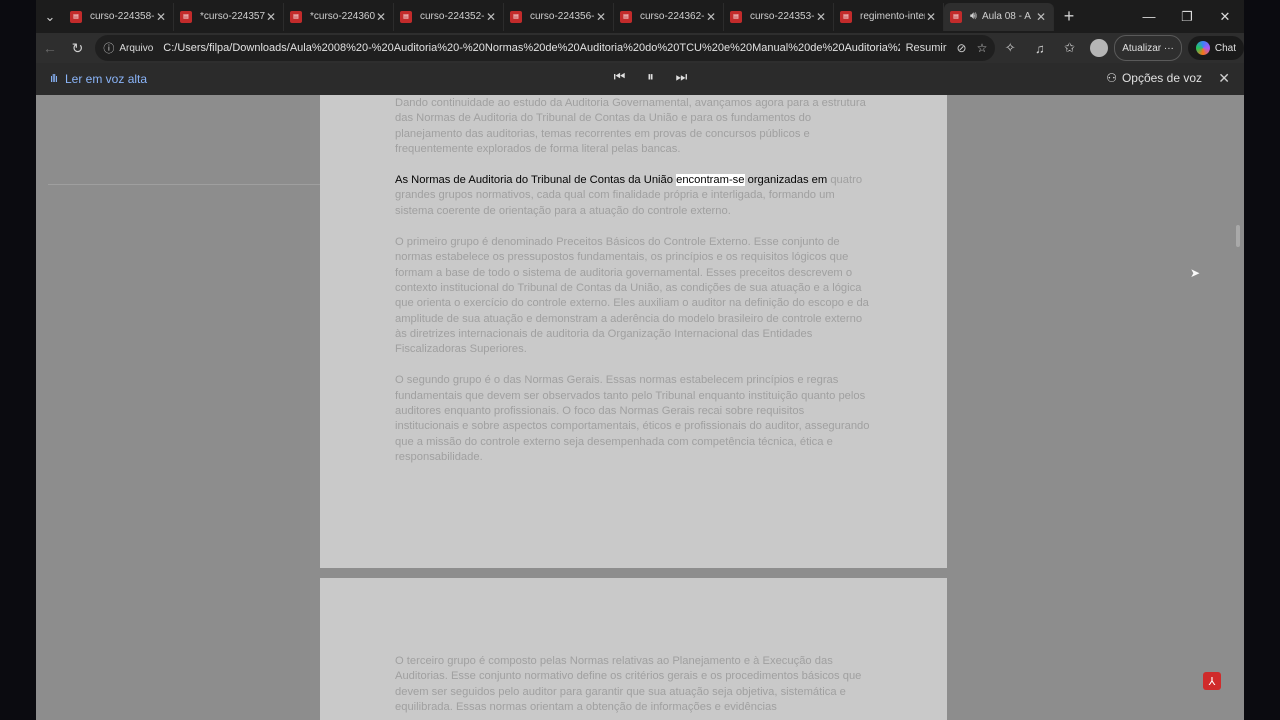 This screenshot has height=720, width=1280. What do you see at coordinates (1149, 17) in the screenshot?
I see `minimize-icon: —` at bounding box center [1149, 17].